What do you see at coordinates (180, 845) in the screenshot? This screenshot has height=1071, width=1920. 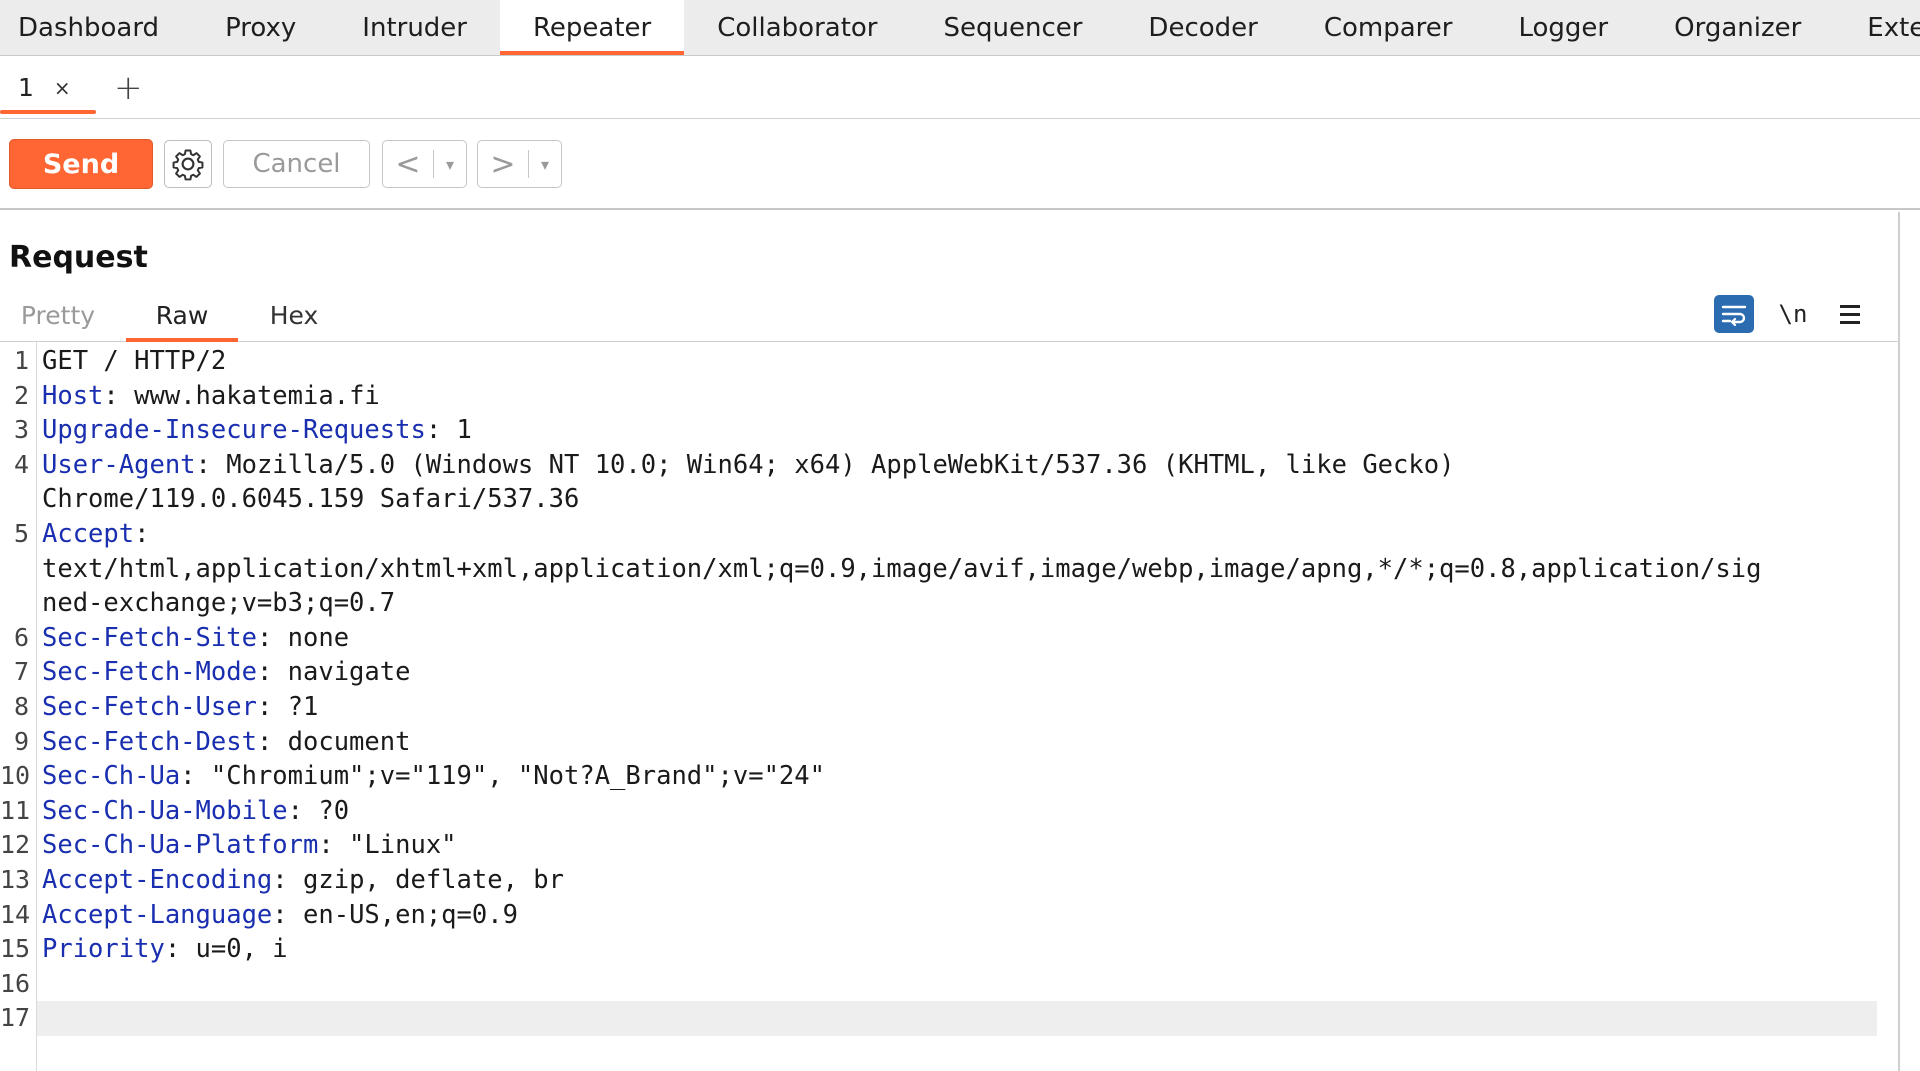 I see `header-name: Sec-Ch-Ua-Platform` at bounding box center [180, 845].